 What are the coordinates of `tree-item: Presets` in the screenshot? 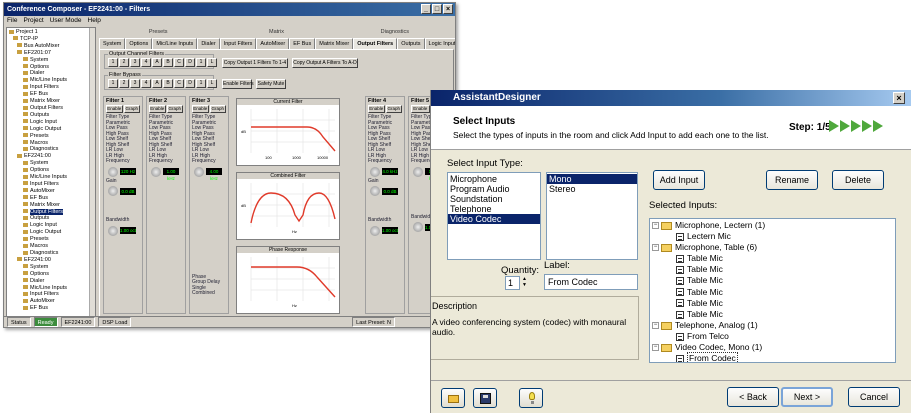 It's located at (52, 136).